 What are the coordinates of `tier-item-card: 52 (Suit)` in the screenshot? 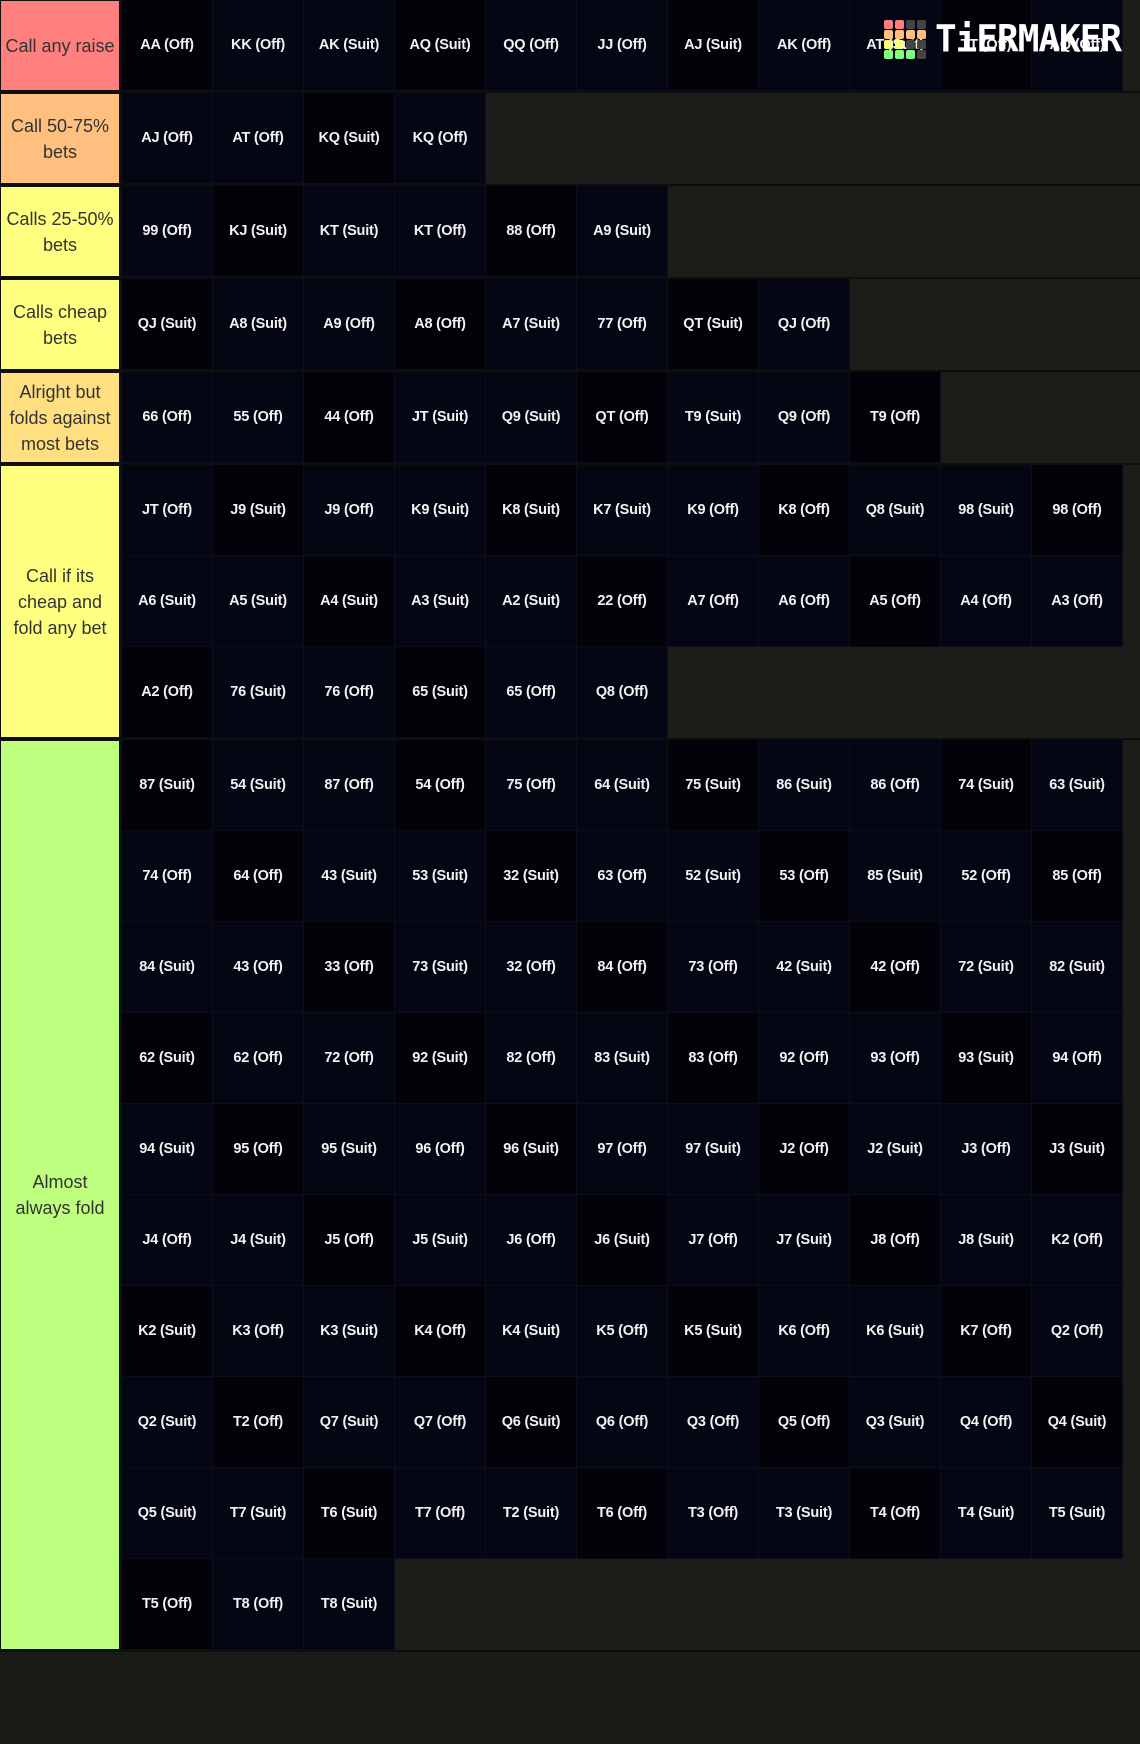 It's located at (713, 876).